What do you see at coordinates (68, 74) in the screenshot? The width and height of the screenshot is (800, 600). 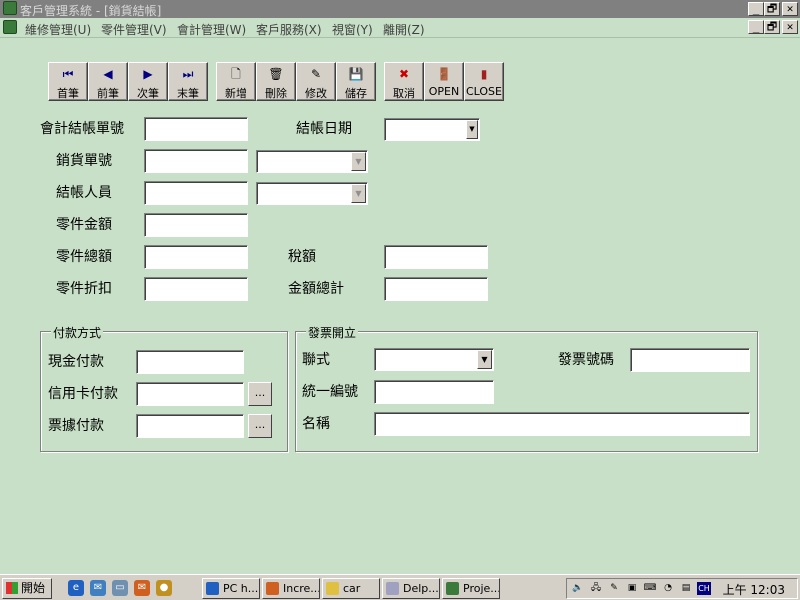 I see `first-record-icon: ⏮` at bounding box center [68, 74].